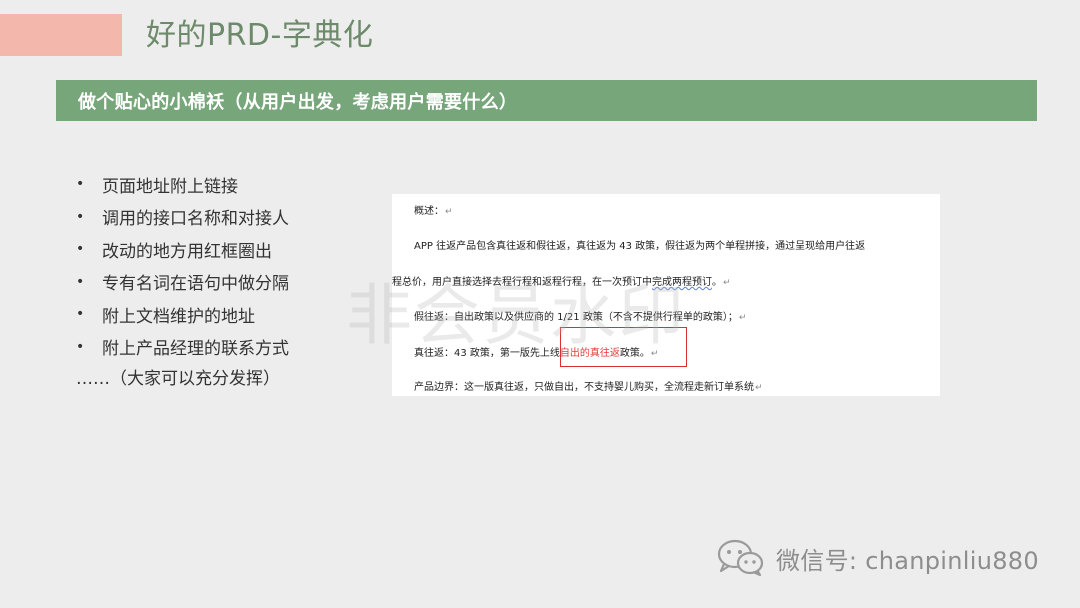  What do you see at coordinates (195, 219) in the screenshot?
I see `list-item-text: 调用的接口名称和对接人` at bounding box center [195, 219].